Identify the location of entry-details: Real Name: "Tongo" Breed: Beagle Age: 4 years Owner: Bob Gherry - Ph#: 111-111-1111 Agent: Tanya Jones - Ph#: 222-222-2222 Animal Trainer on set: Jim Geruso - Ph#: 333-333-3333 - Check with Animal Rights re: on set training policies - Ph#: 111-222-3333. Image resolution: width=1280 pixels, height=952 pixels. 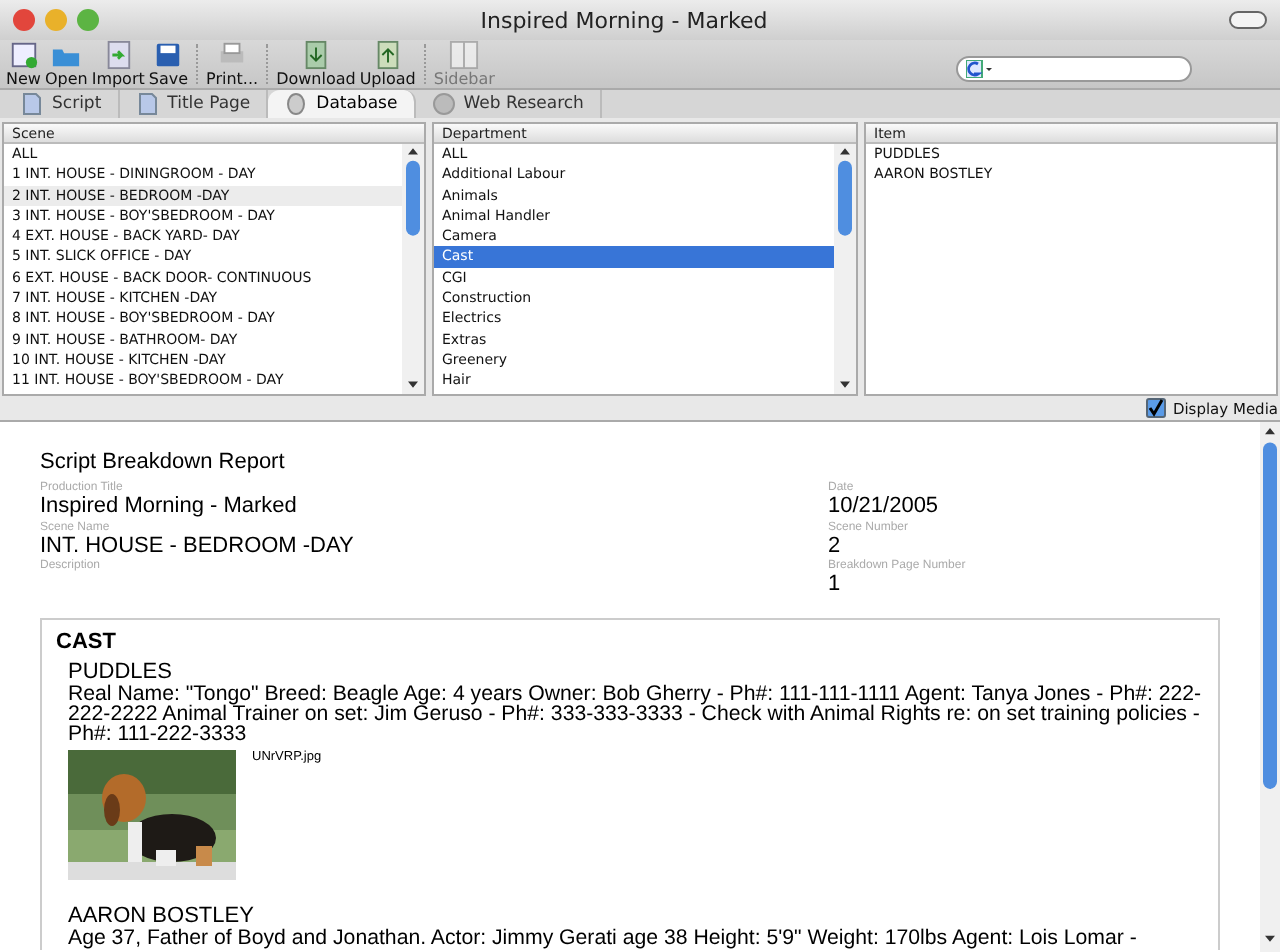
(636, 714).